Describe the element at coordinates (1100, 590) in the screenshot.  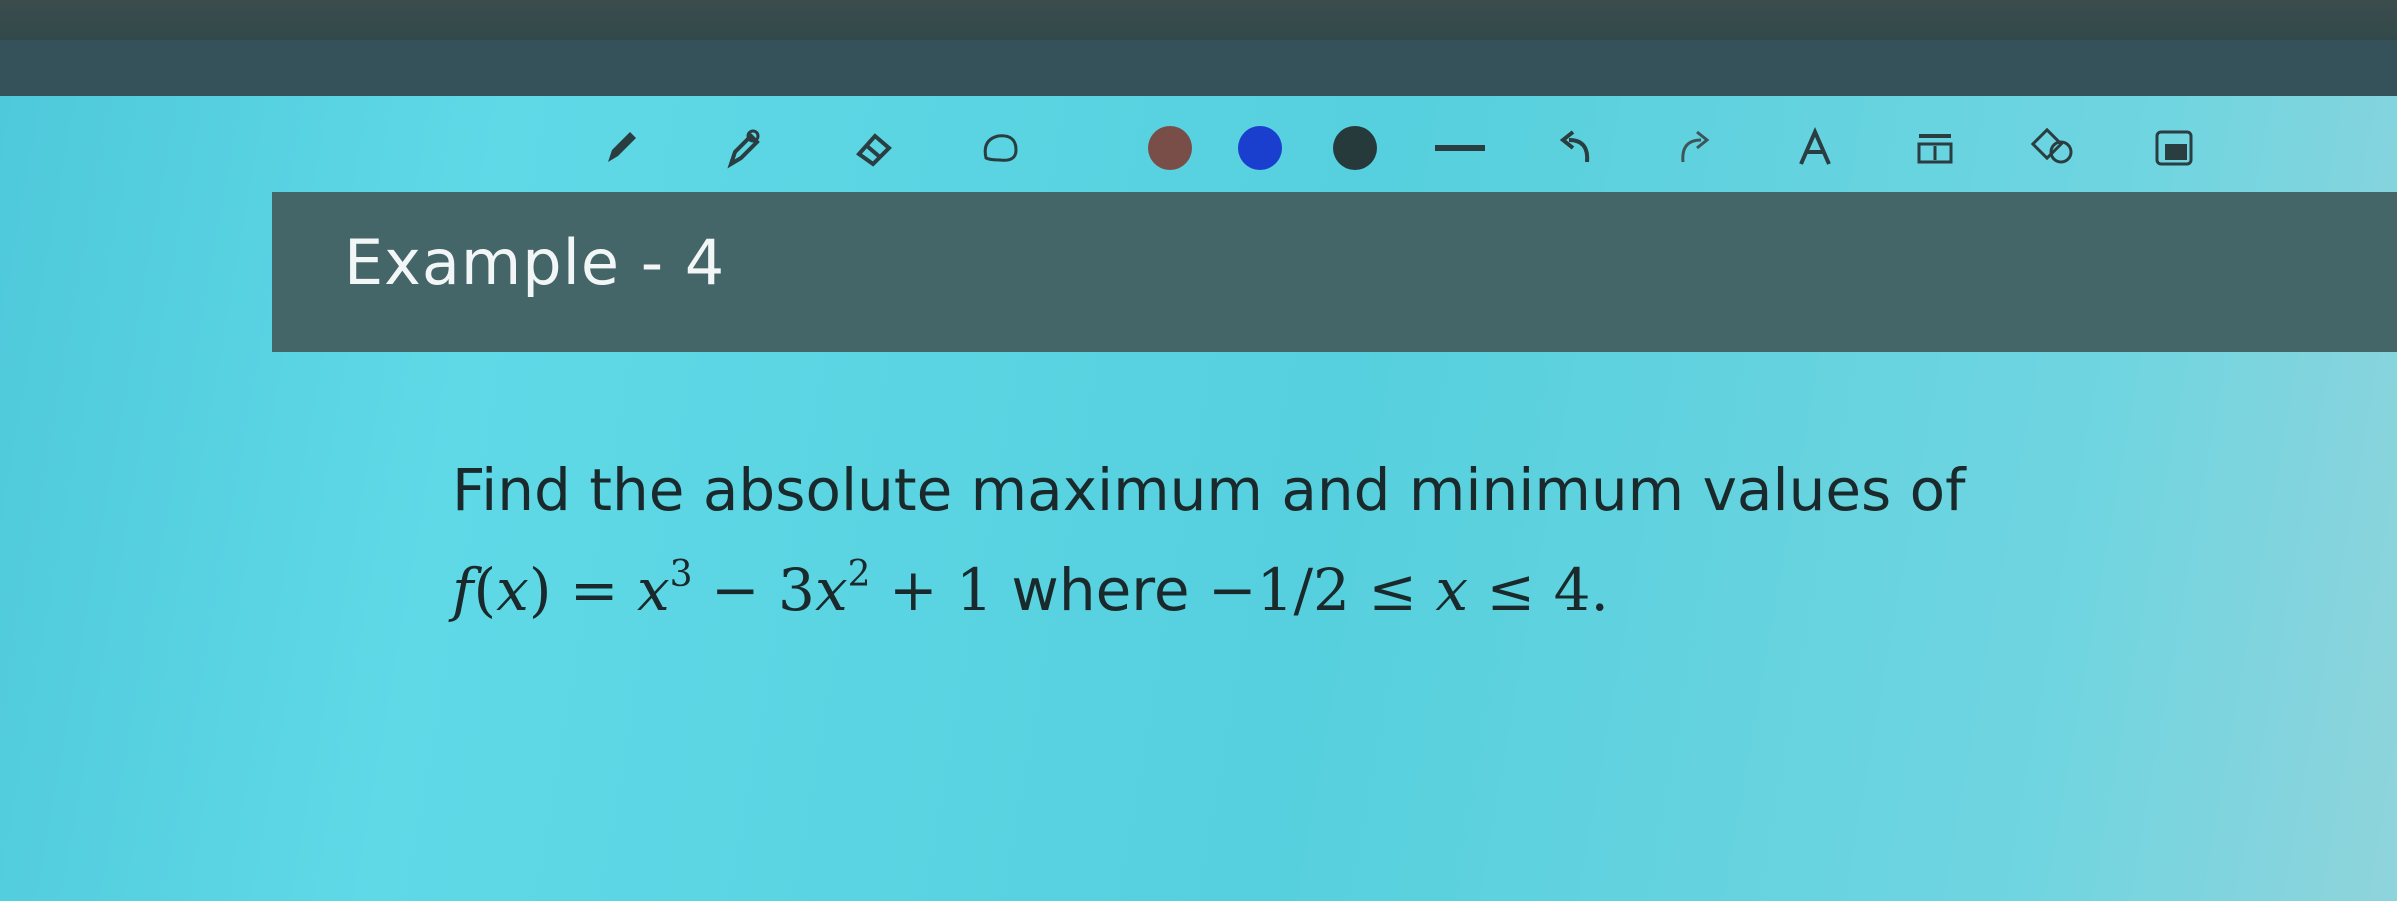
I see `where-word: where` at that location.